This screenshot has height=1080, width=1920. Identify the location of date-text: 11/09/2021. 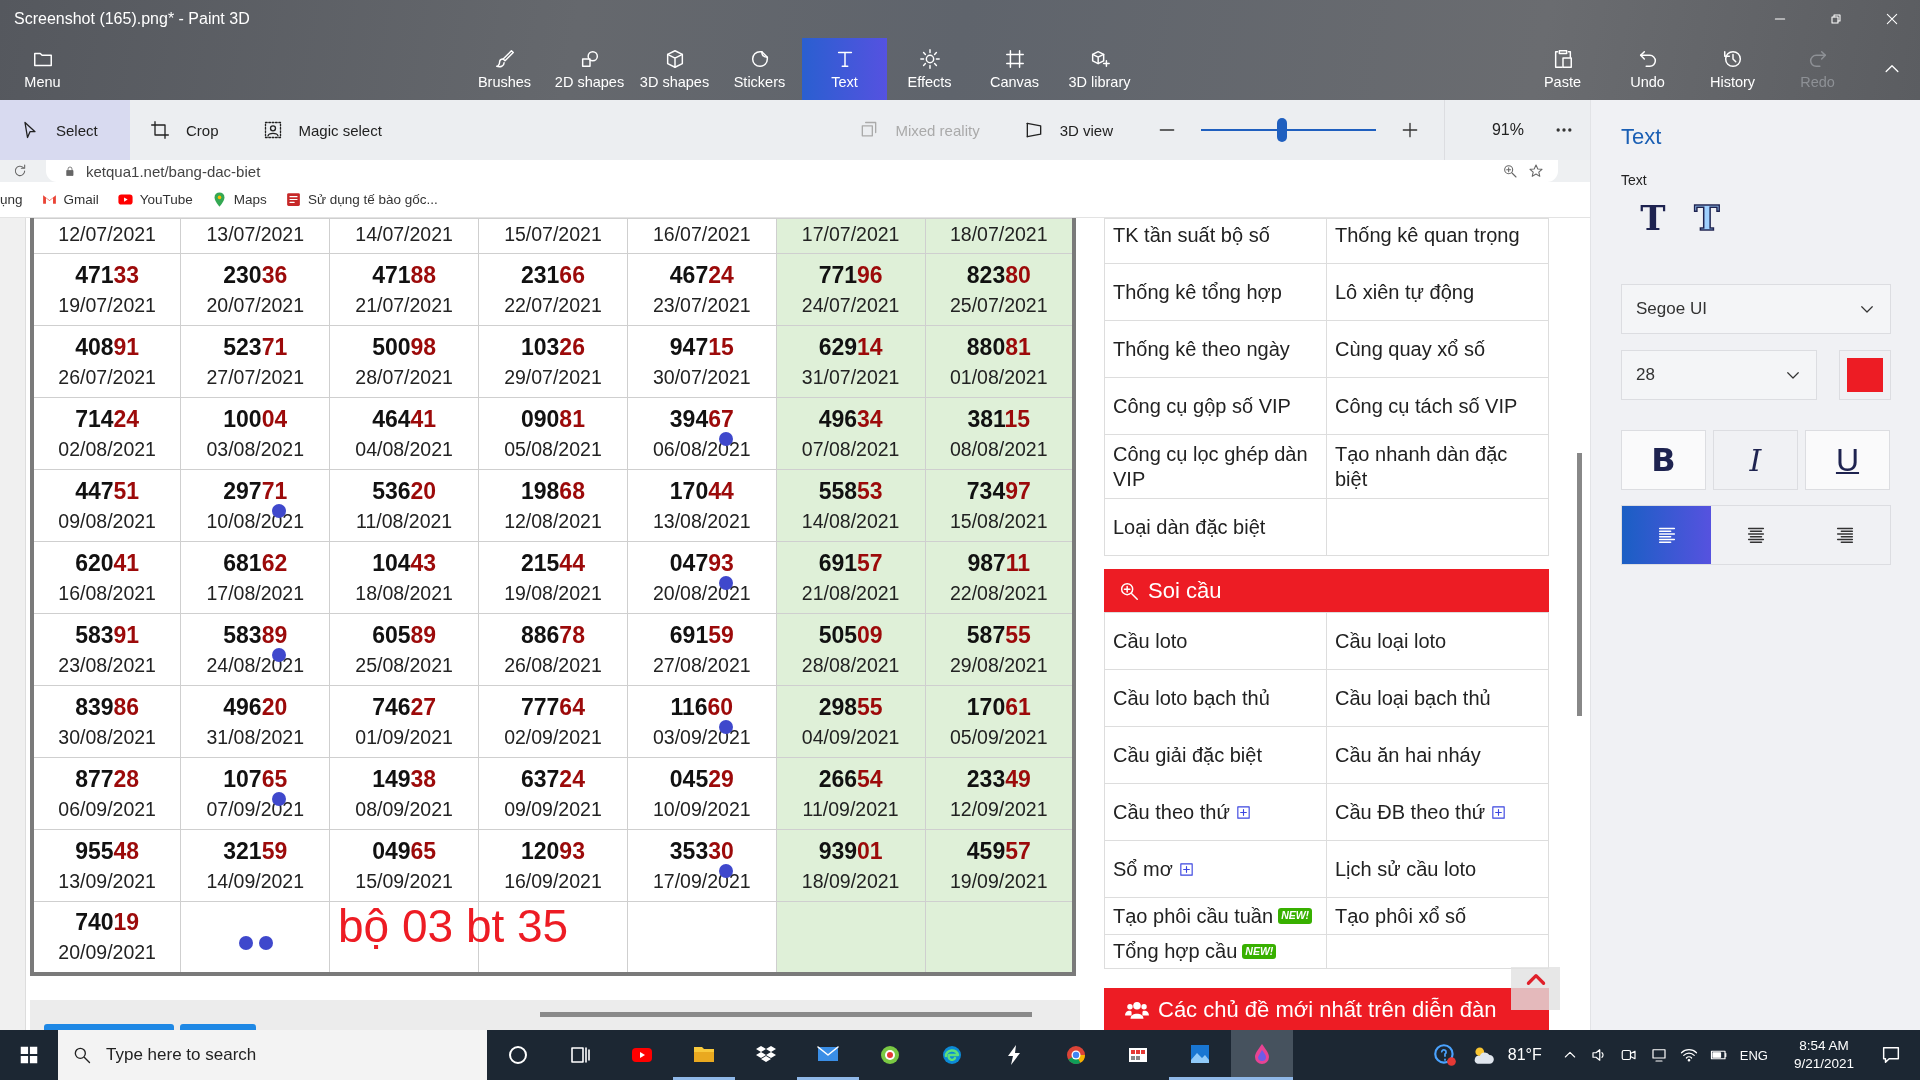
(850, 809).